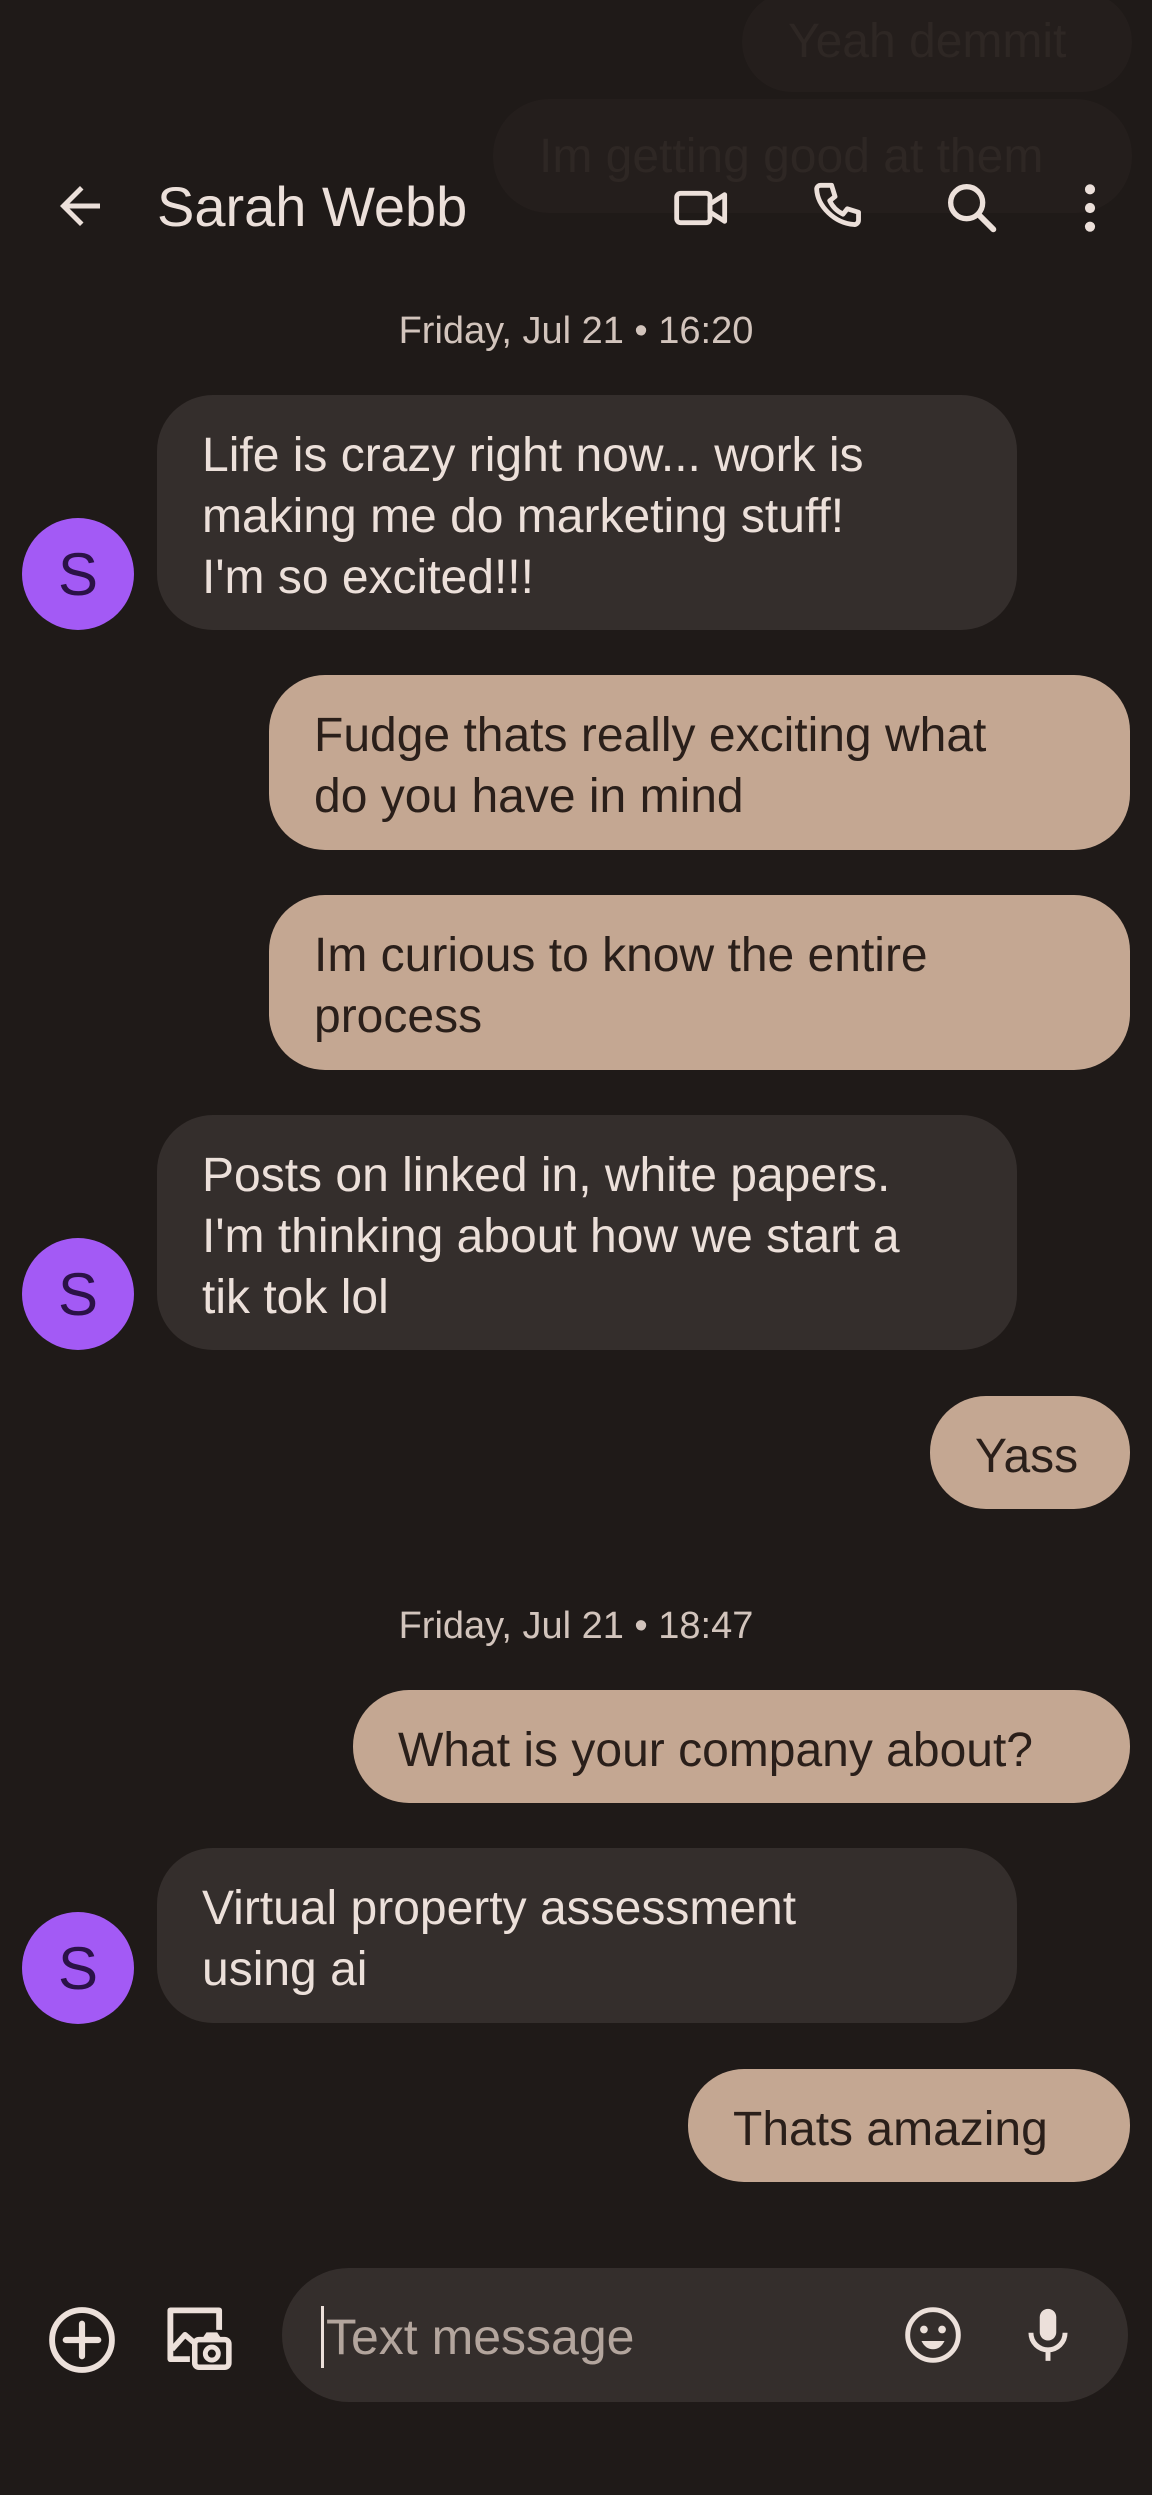 This screenshot has width=1152, height=2495. Describe the element at coordinates (295, 1297) in the screenshot. I see `message-line: tik tok lol` at that location.